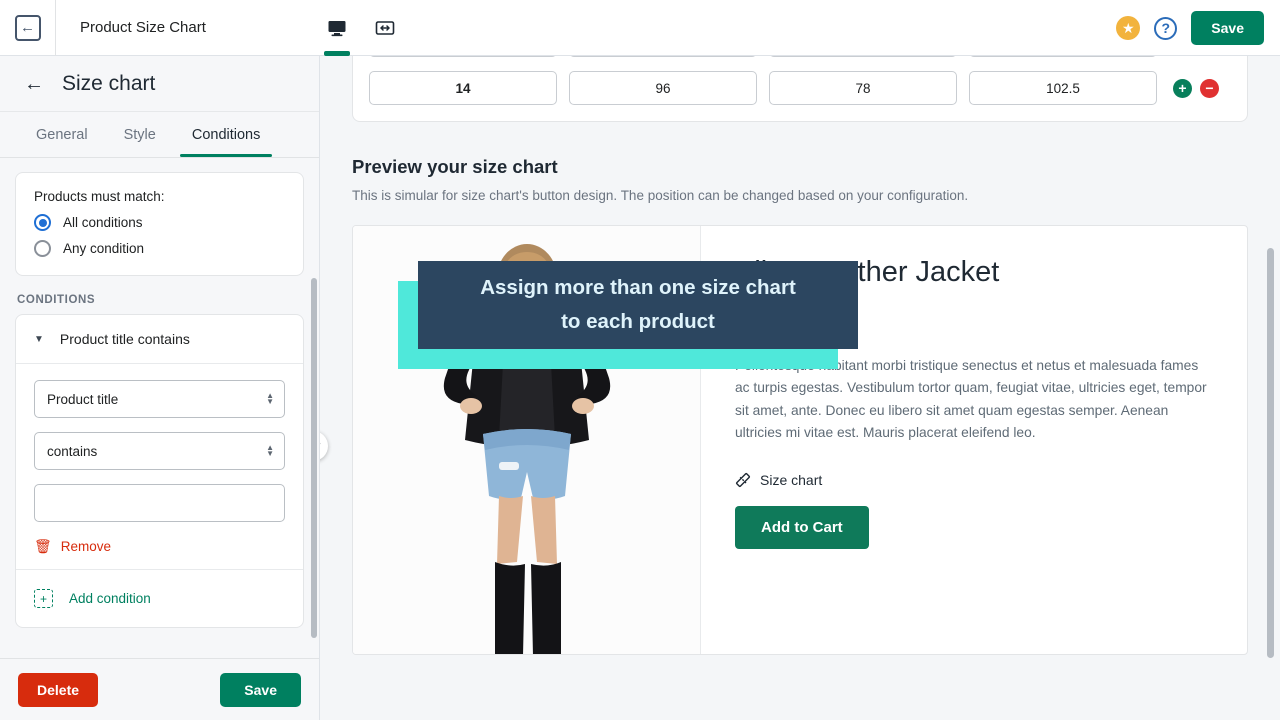  What do you see at coordinates (83, 399) in the screenshot?
I see `condition-field-value: Product title` at bounding box center [83, 399].